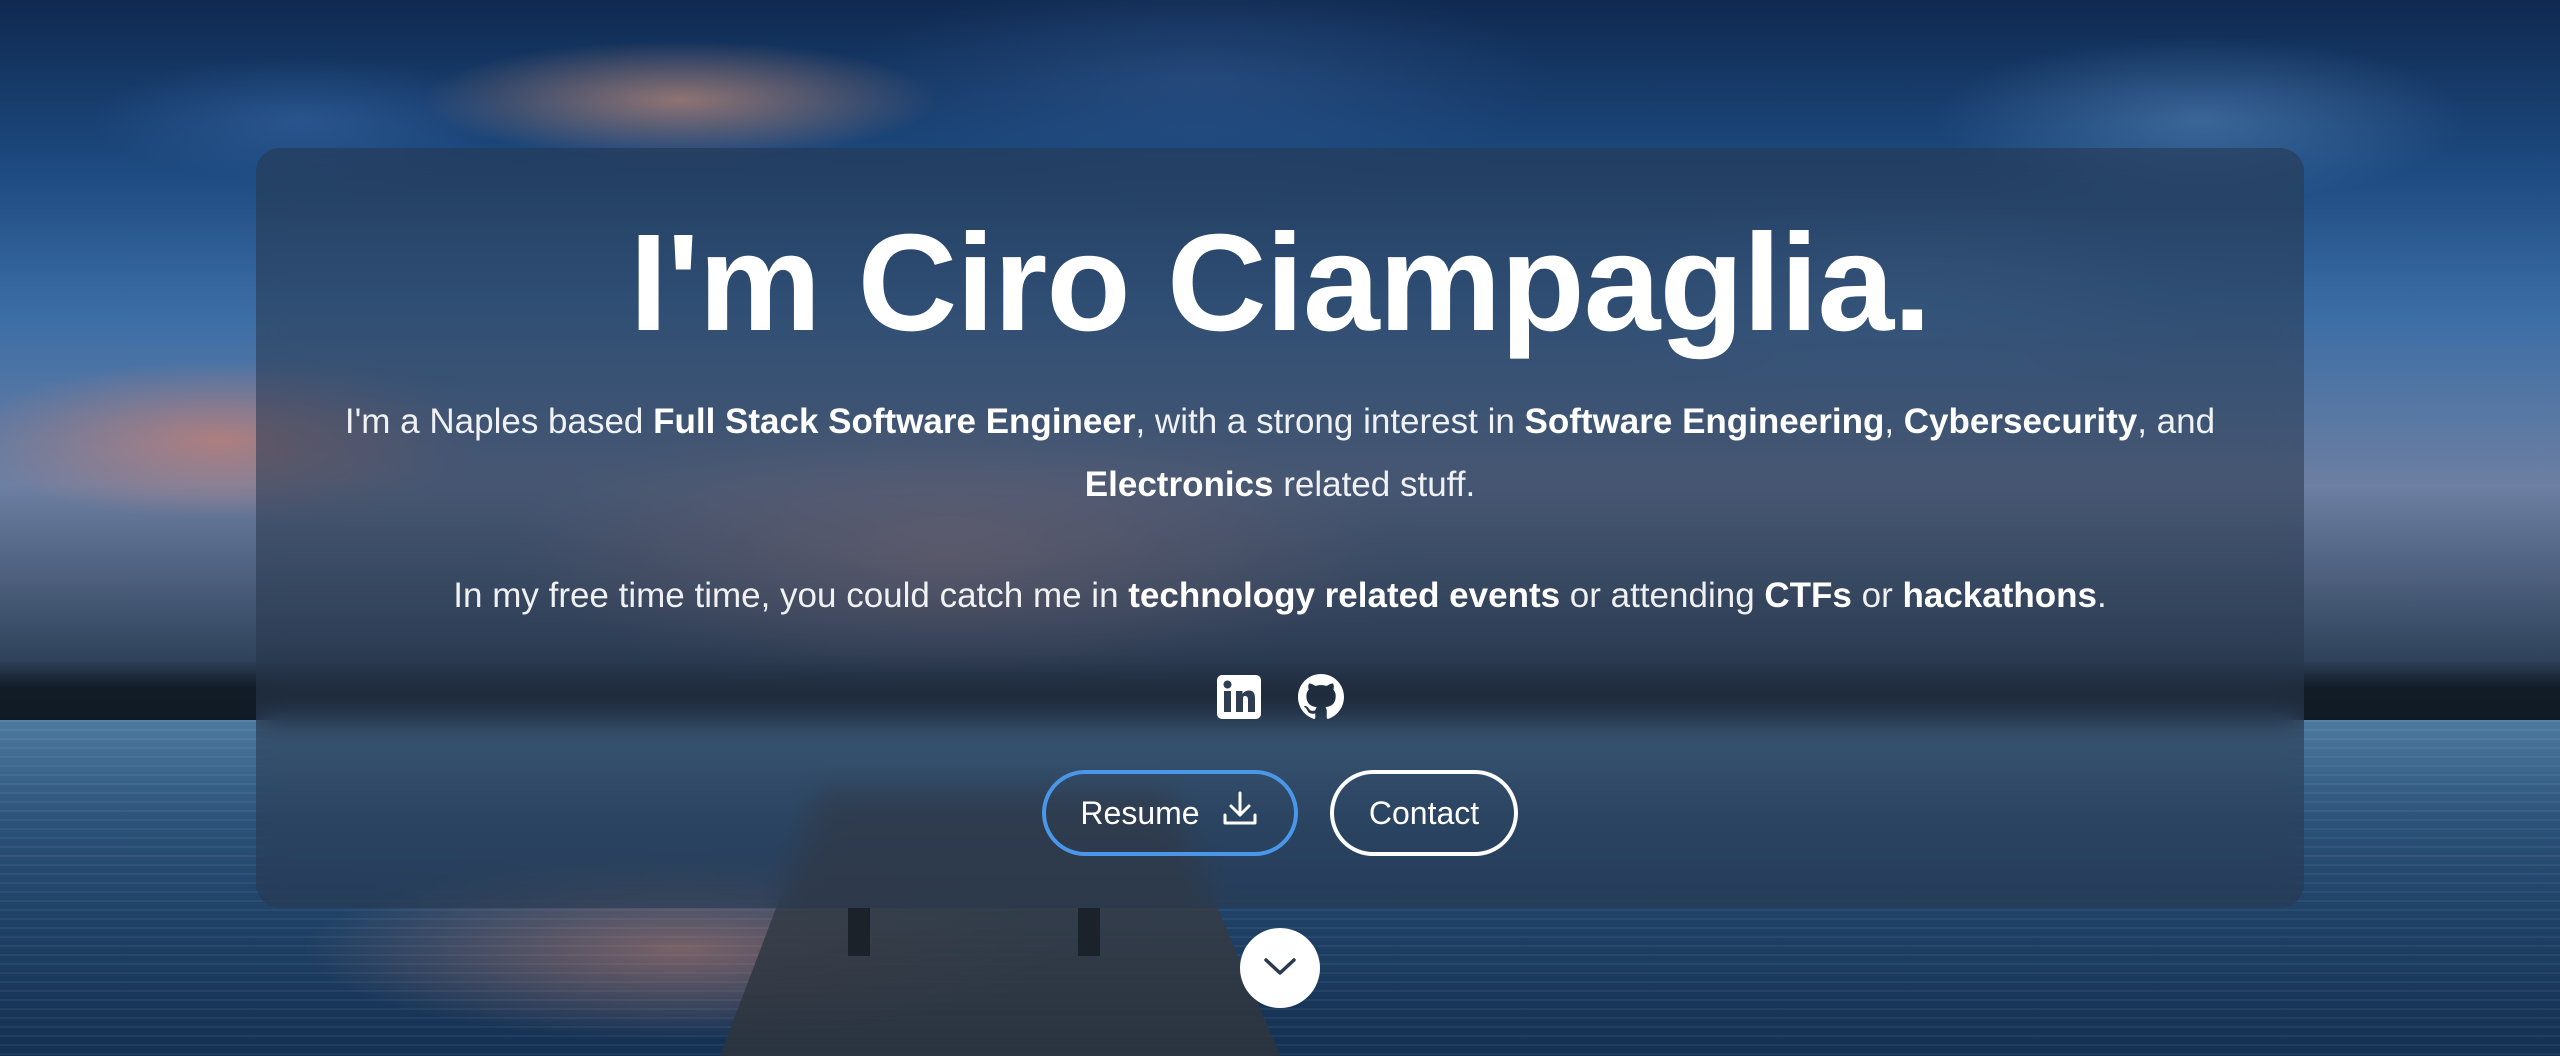  I want to click on page-title: I'm Ciro Ciampaglia., so click(1280, 283).